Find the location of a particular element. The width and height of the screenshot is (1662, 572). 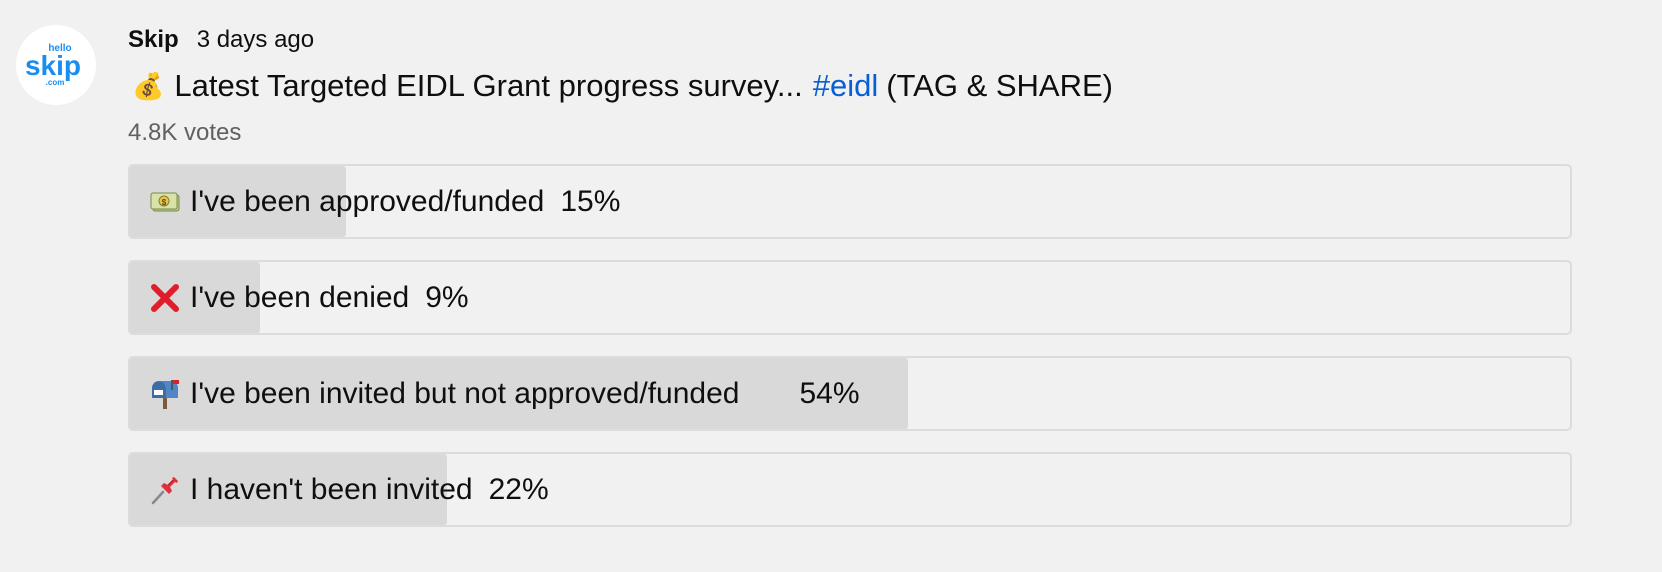

poll-option-row: I haven't been invited 22% is located at coordinates (348, 489).